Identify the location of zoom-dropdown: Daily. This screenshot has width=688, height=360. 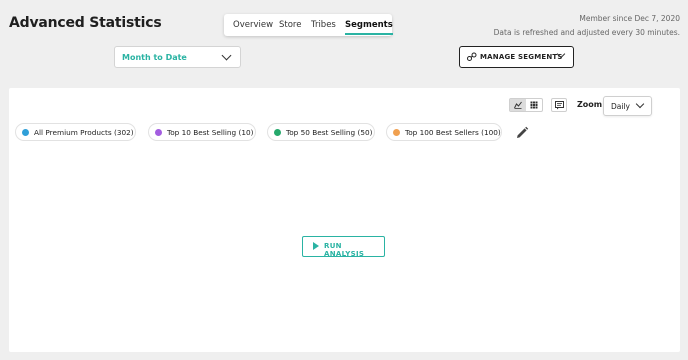
(627, 106).